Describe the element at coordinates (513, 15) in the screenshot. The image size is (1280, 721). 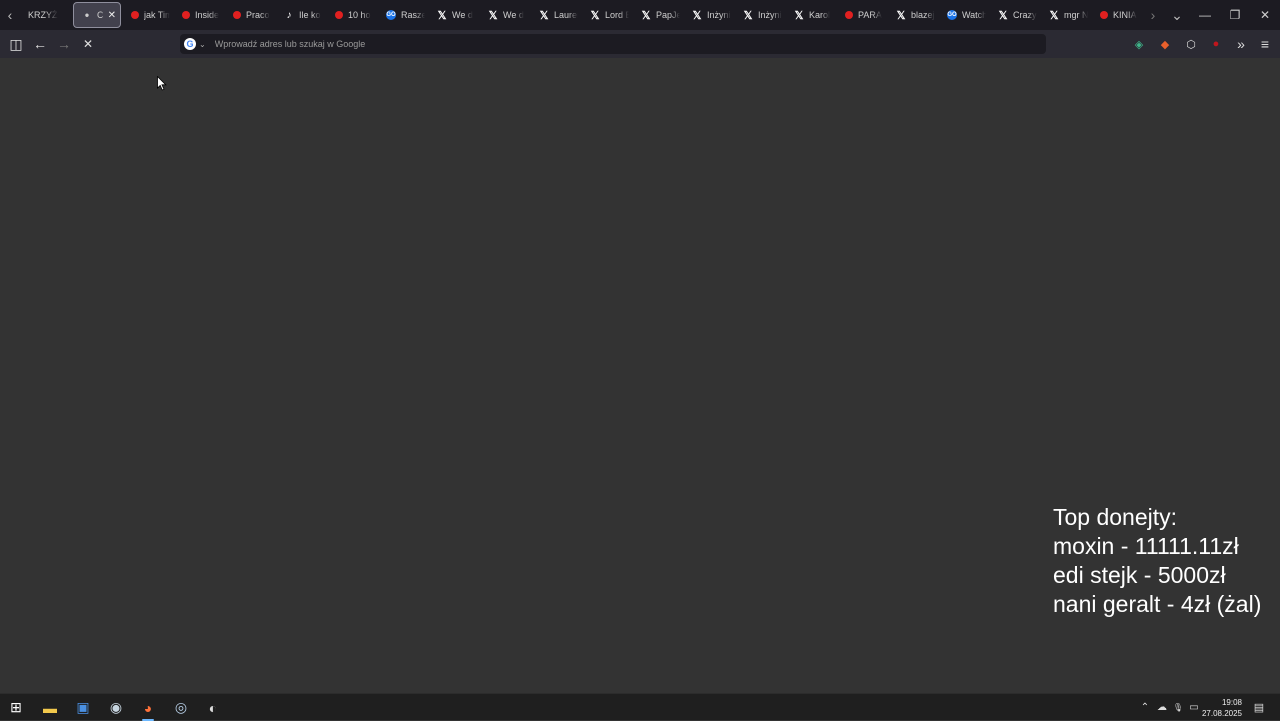
I see `tab-title: We d` at that location.